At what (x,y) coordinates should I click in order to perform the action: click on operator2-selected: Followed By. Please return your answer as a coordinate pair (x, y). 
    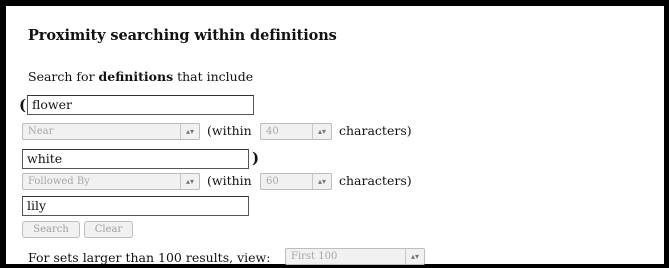
    Looking at the image, I should click on (59, 181).